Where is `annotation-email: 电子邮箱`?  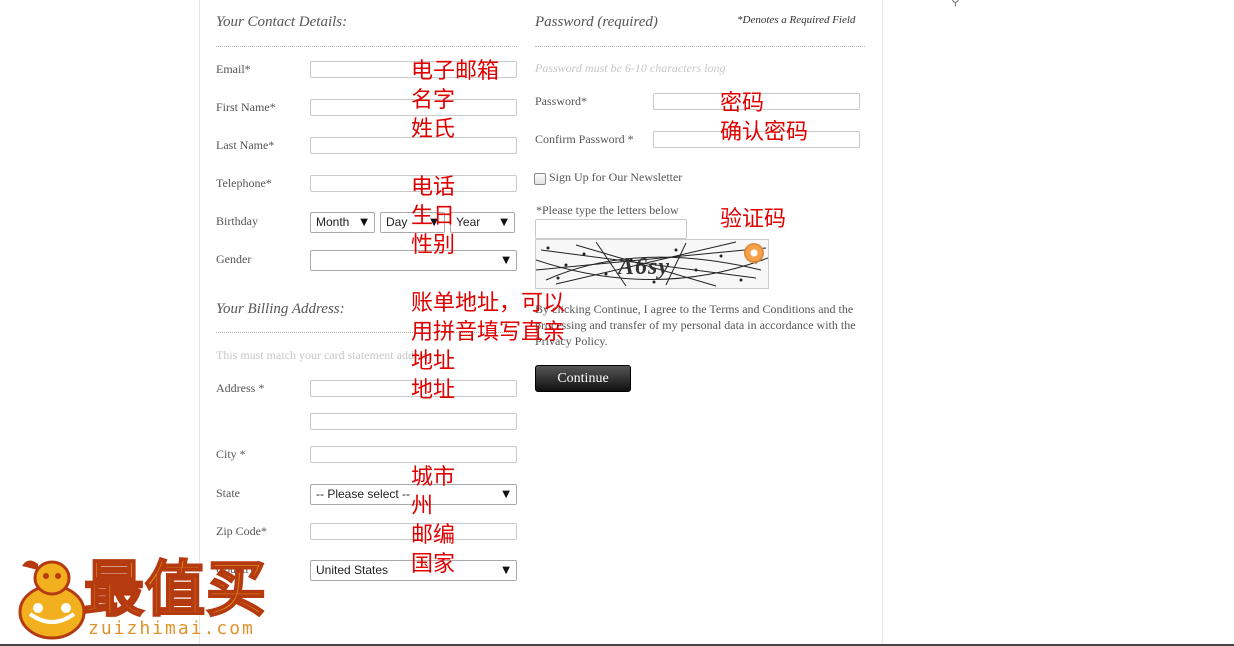 annotation-email: 电子邮箱 is located at coordinates (455, 71).